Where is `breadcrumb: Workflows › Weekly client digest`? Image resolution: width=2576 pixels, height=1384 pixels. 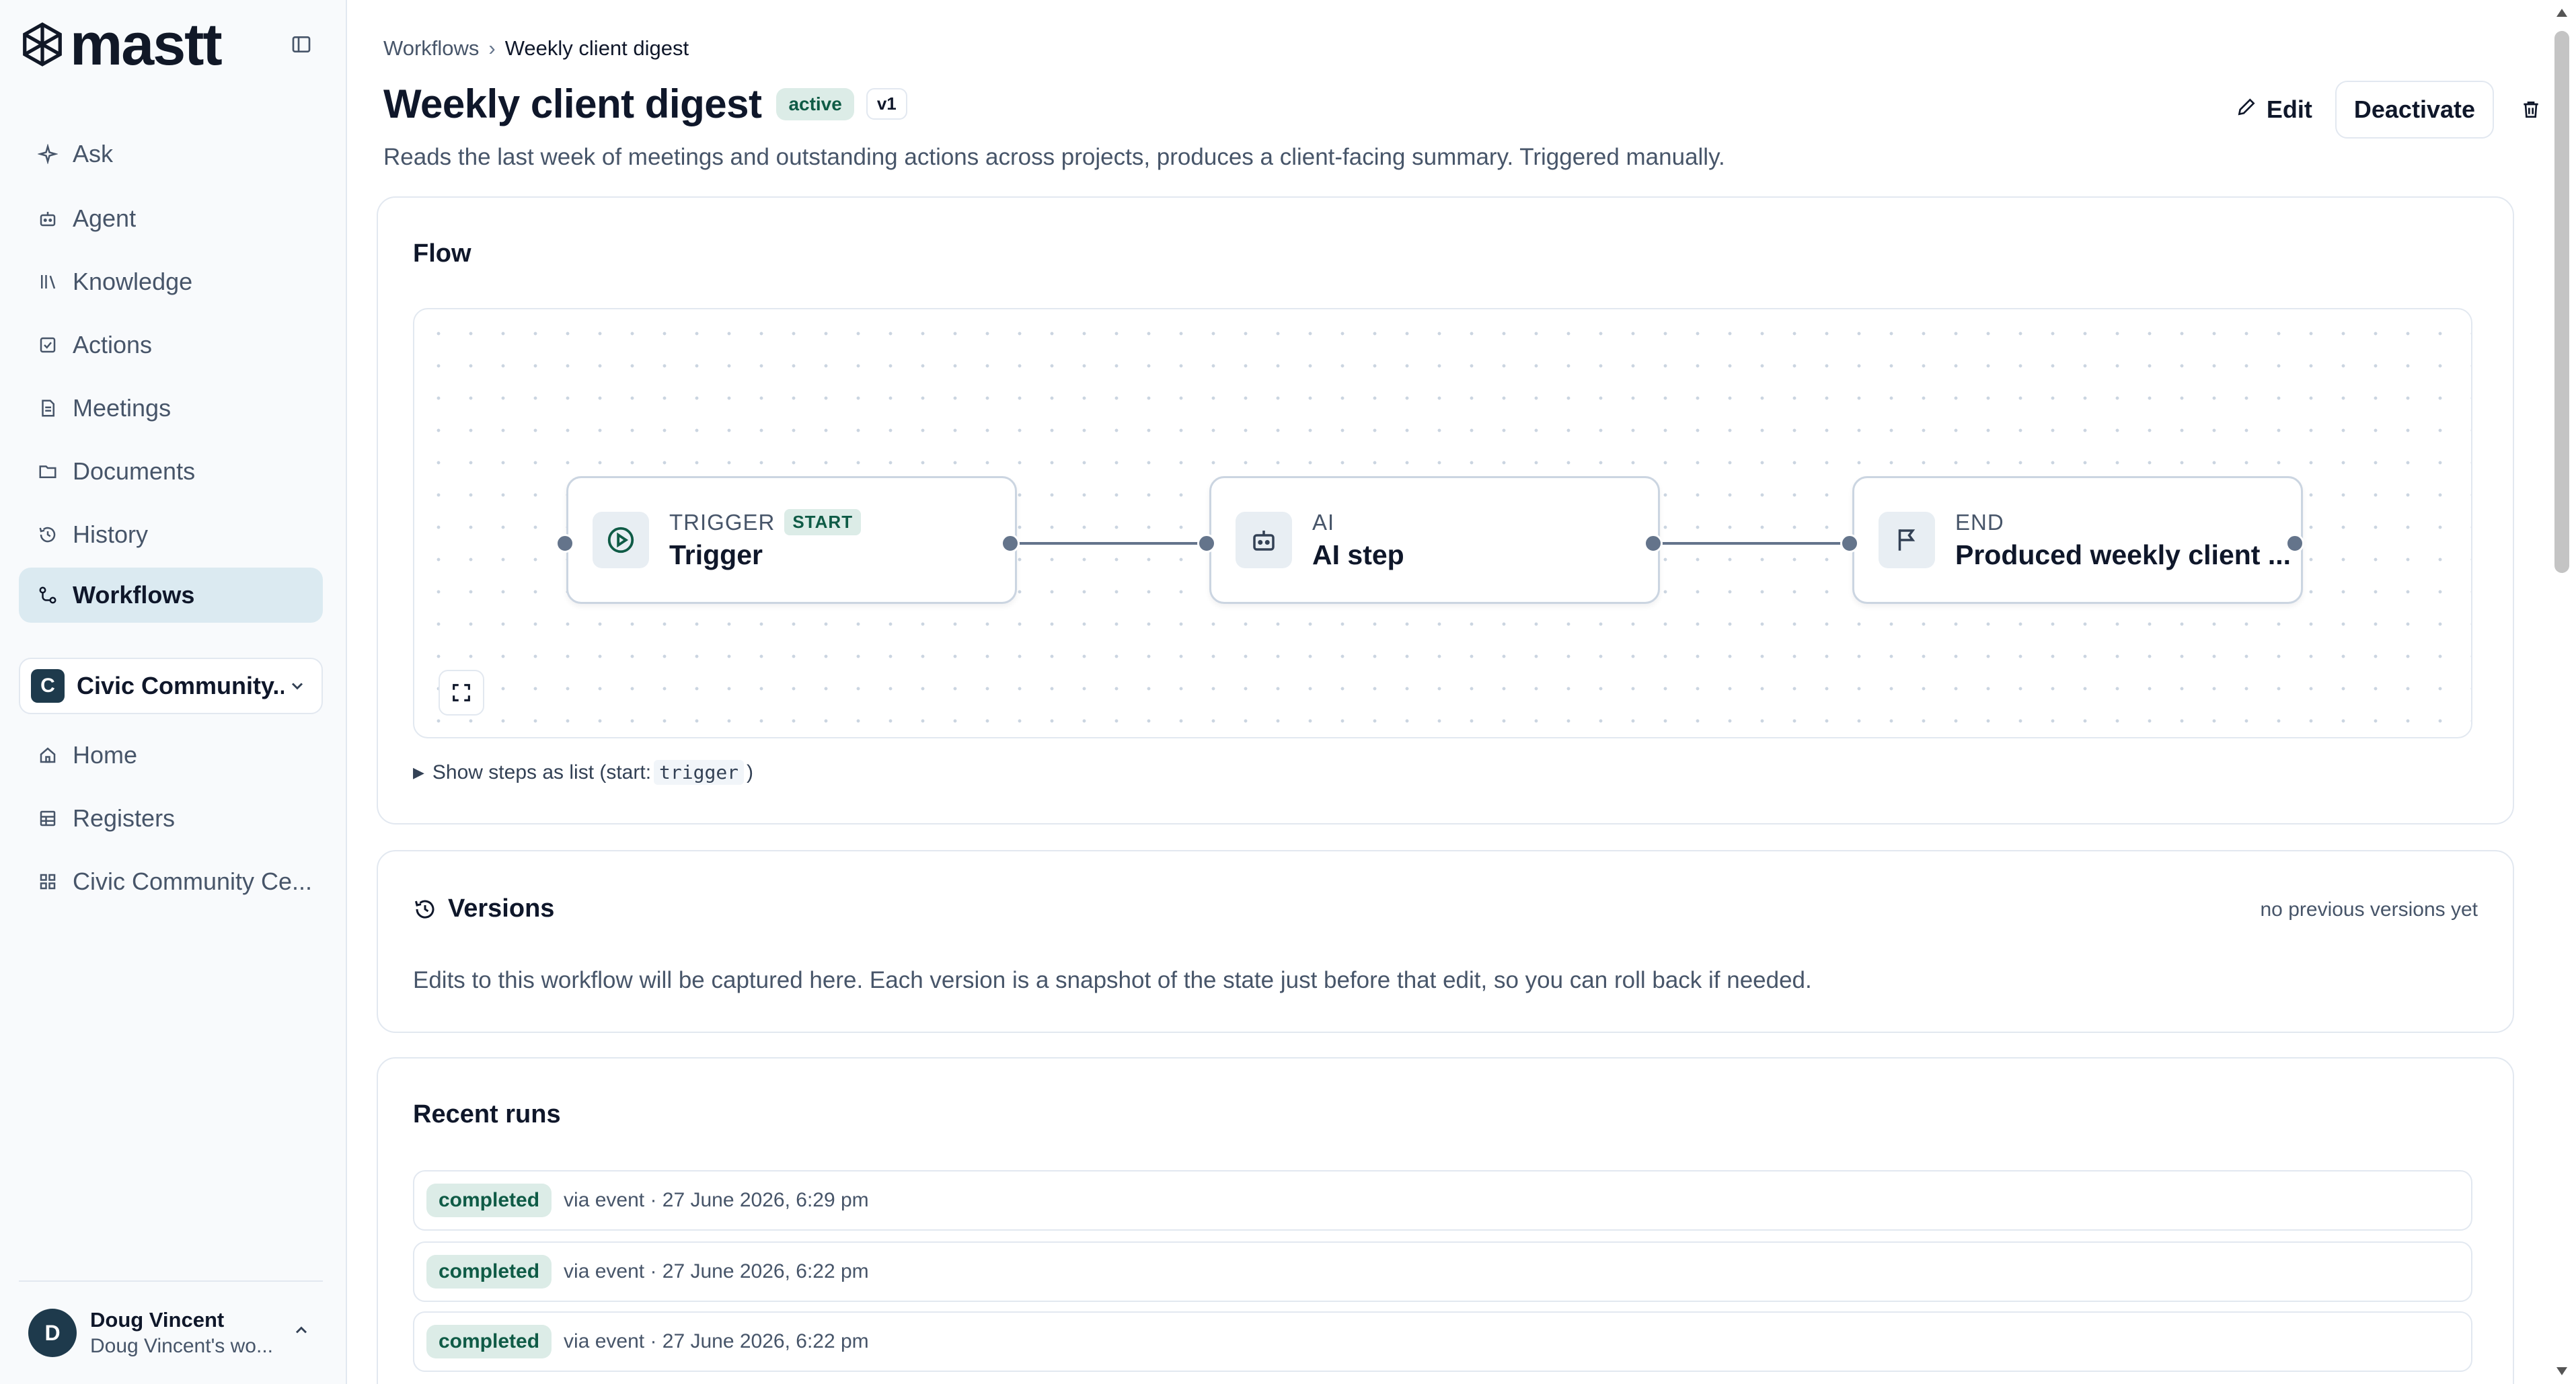
breadcrumb: Workflows › Weekly client digest is located at coordinates (536, 48).